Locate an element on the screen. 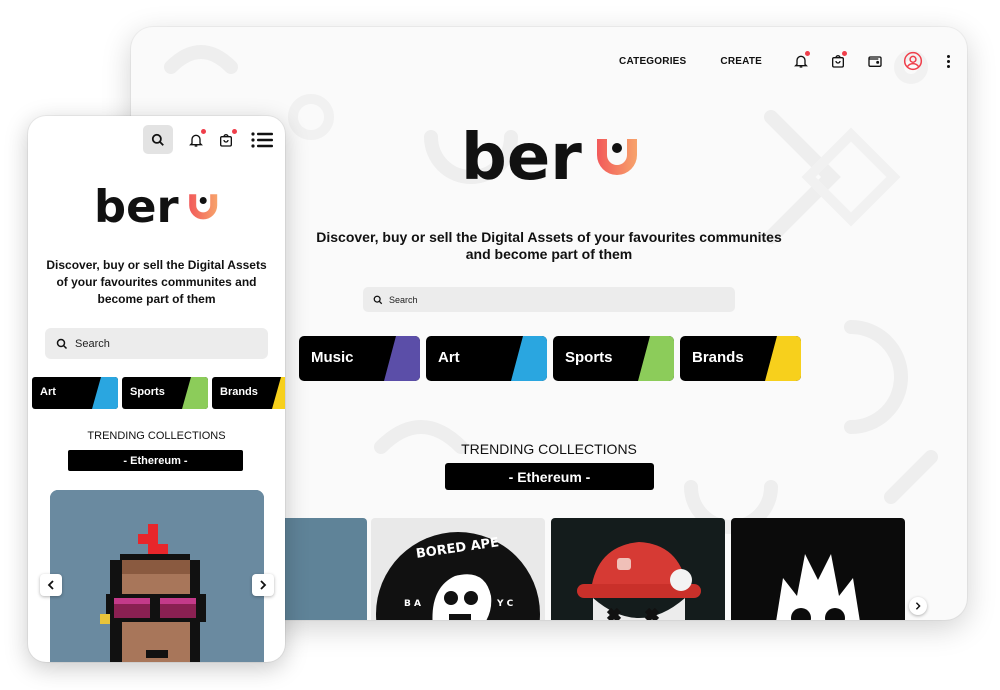 The image size is (1000, 690). skull-helmet-artwork is located at coordinates (639, 581).